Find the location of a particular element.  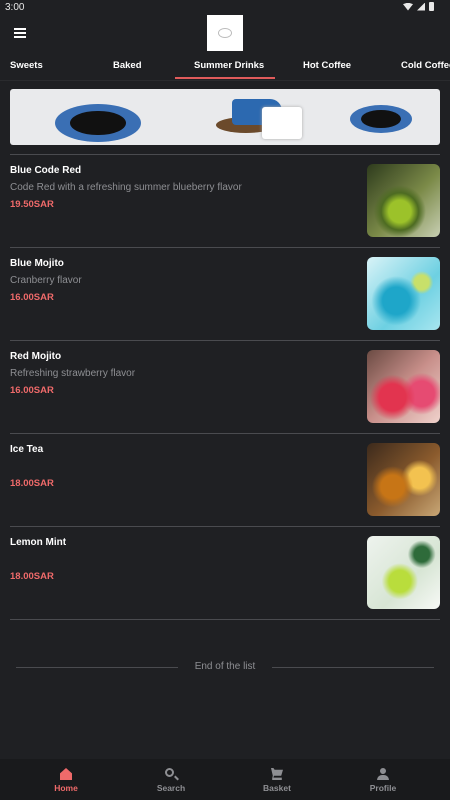

logo-mark-icon is located at coordinates (225, 33).